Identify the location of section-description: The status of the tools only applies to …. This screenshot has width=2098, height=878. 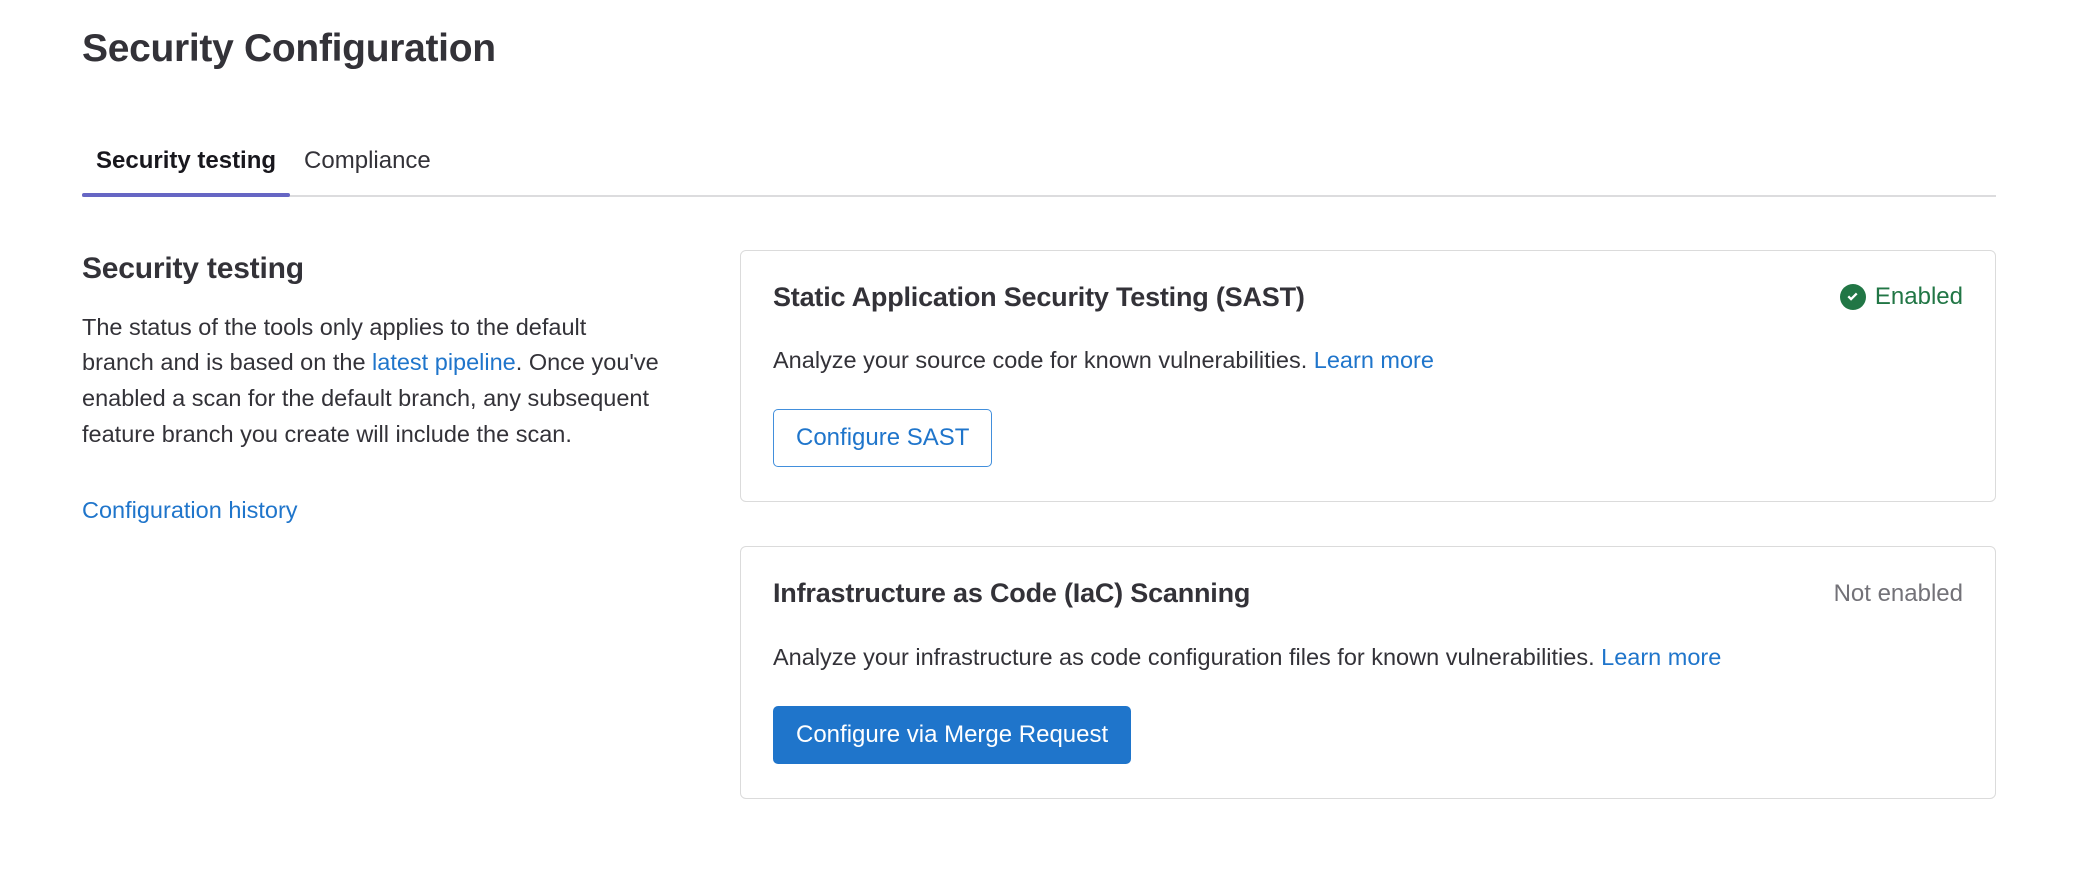
(372, 382).